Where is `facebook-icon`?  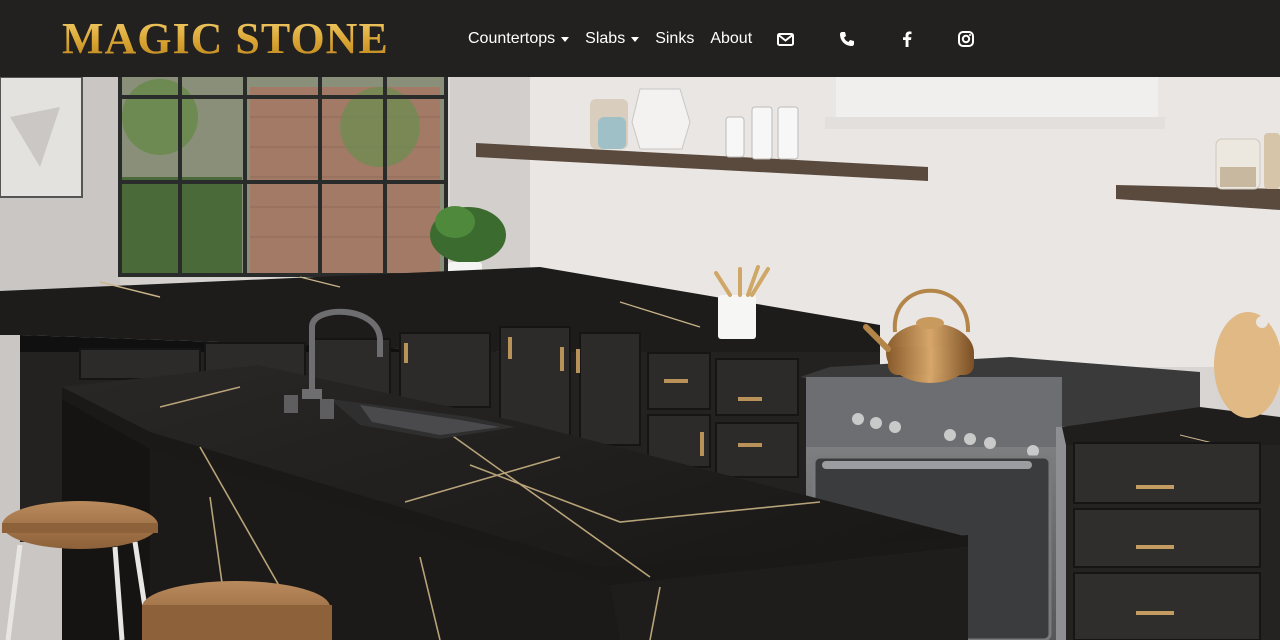 facebook-icon is located at coordinates (907, 39).